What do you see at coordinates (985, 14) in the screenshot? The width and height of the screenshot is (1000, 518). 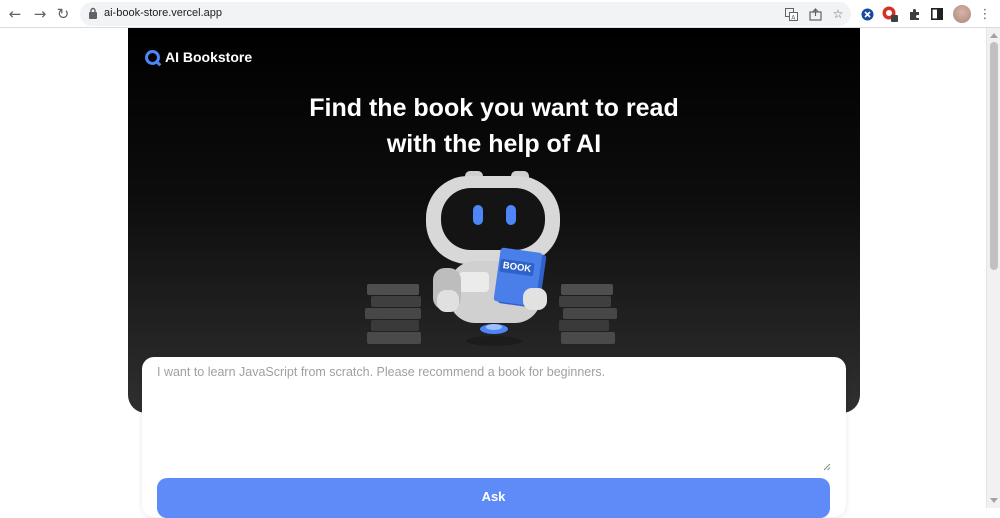 I see `menu-icon: ⋮` at bounding box center [985, 14].